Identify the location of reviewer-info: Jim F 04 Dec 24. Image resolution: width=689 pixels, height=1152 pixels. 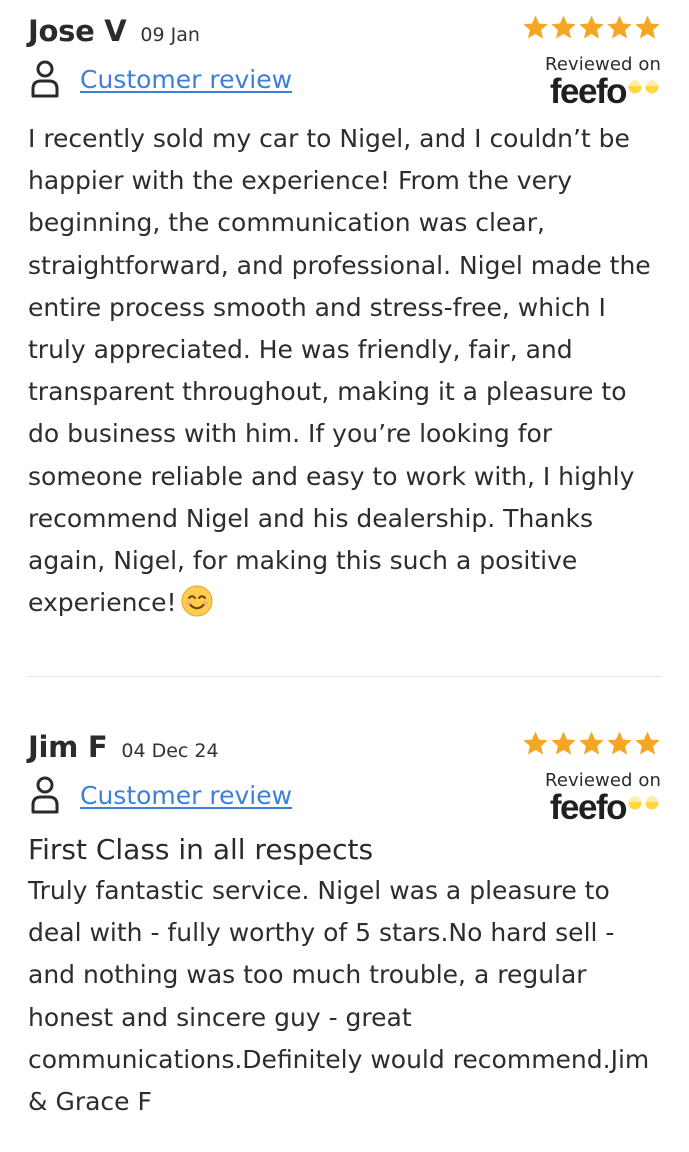
(123, 747).